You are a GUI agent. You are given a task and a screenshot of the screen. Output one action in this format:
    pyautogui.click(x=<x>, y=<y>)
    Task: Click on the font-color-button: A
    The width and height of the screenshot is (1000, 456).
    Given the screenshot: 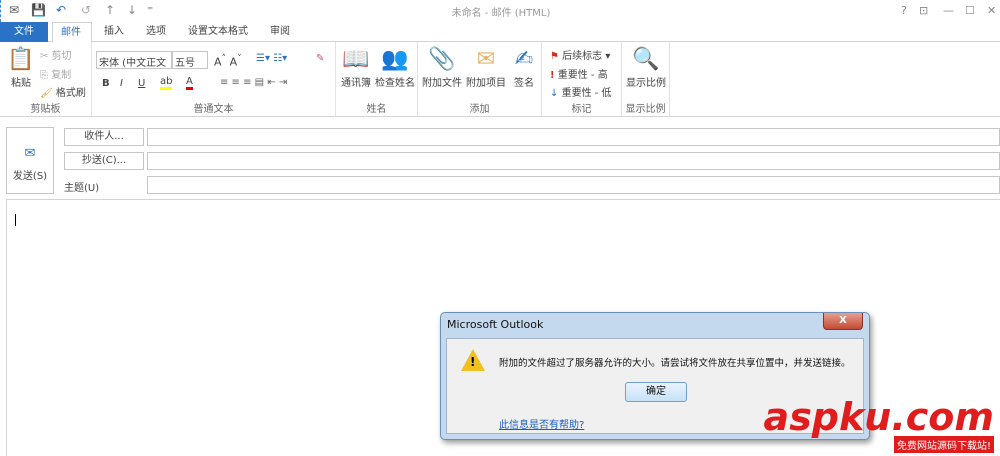 What is the action you would take?
    pyautogui.click(x=189, y=83)
    